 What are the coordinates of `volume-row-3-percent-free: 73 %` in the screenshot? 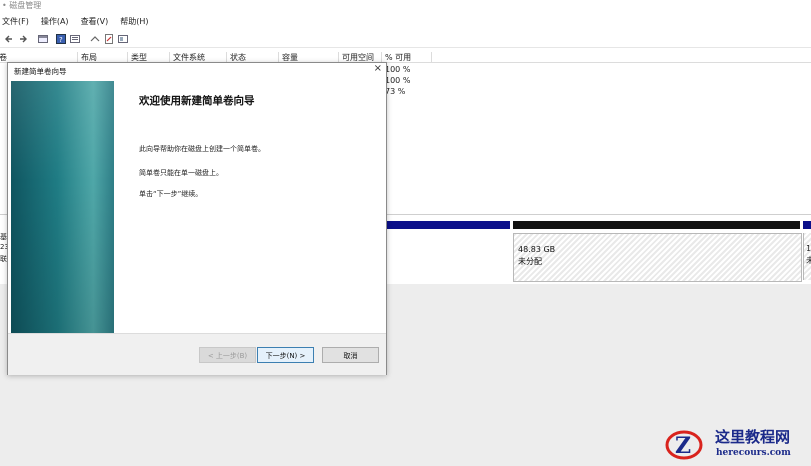 It's located at (395, 91).